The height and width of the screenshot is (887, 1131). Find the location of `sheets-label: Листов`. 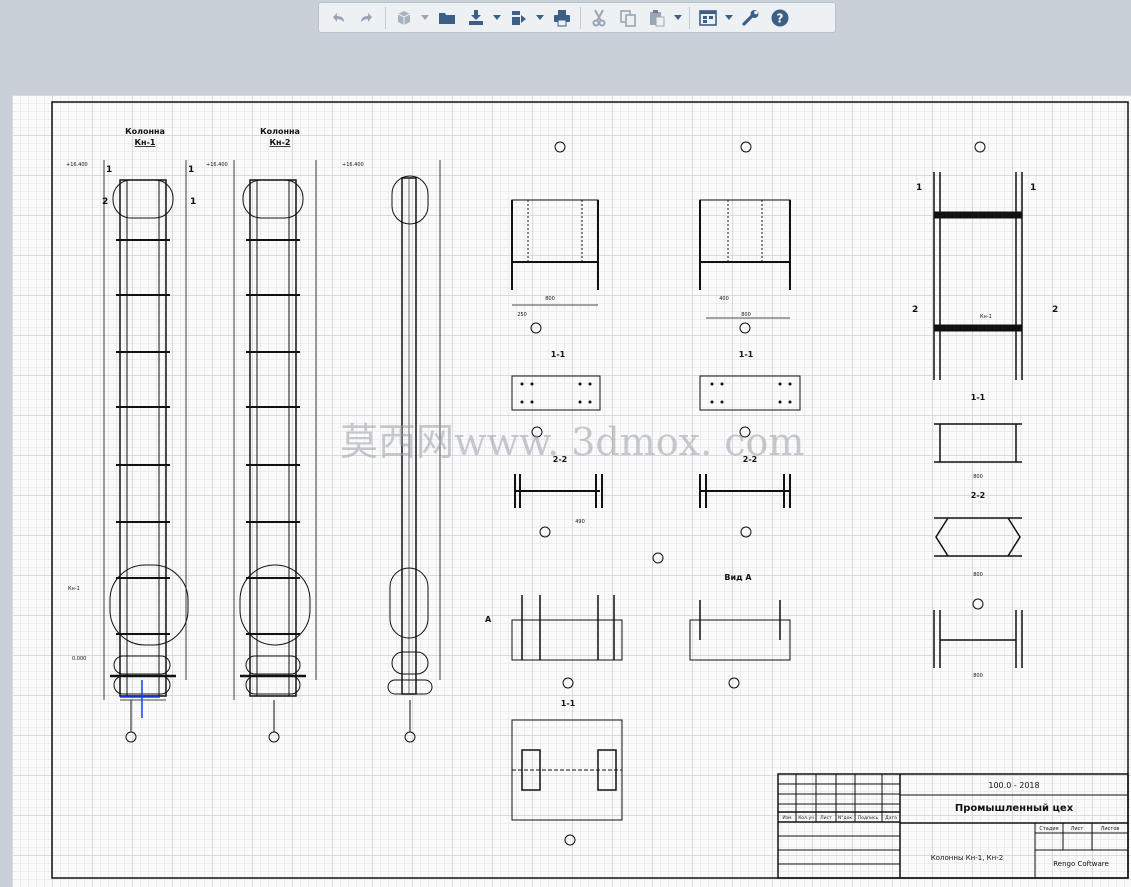

sheets-label: Листов is located at coordinates (1110, 829).